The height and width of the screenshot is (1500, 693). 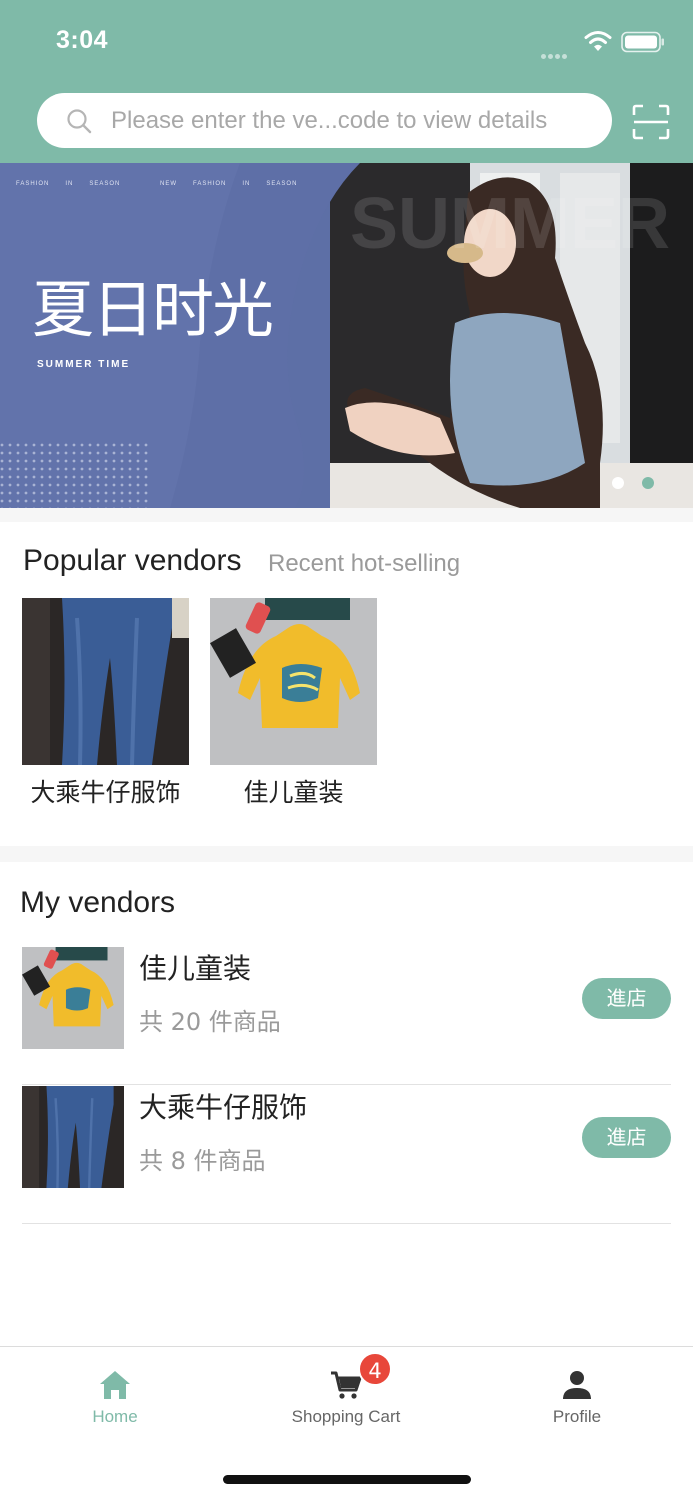 What do you see at coordinates (346, 1416) in the screenshot?
I see `tab-label: Shopping Cart` at bounding box center [346, 1416].